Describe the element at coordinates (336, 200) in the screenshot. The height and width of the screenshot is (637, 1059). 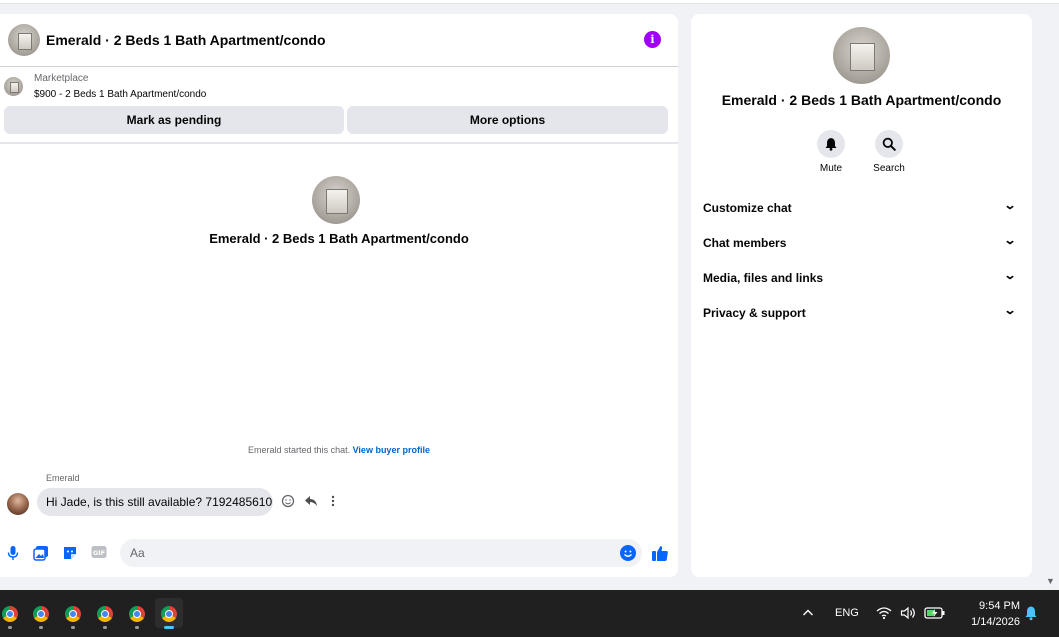
I see `conversation-avatar` at that location.